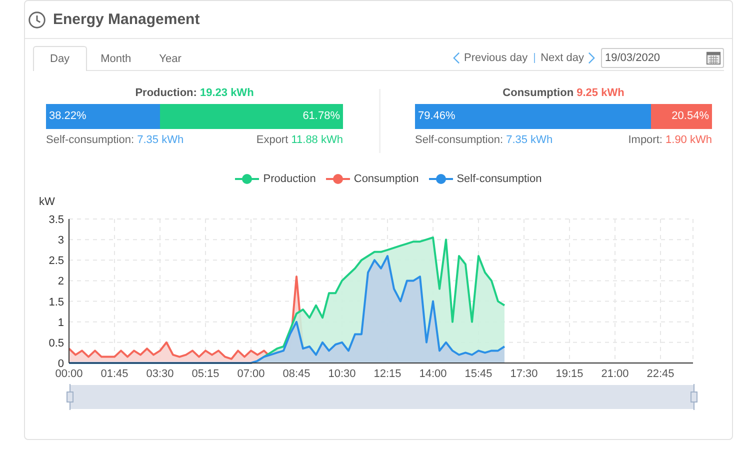  What do you see at coordinates (56, 343) in the screenshot?
I see `y-tick-label: 0.5` at bounding box center [56, 343].